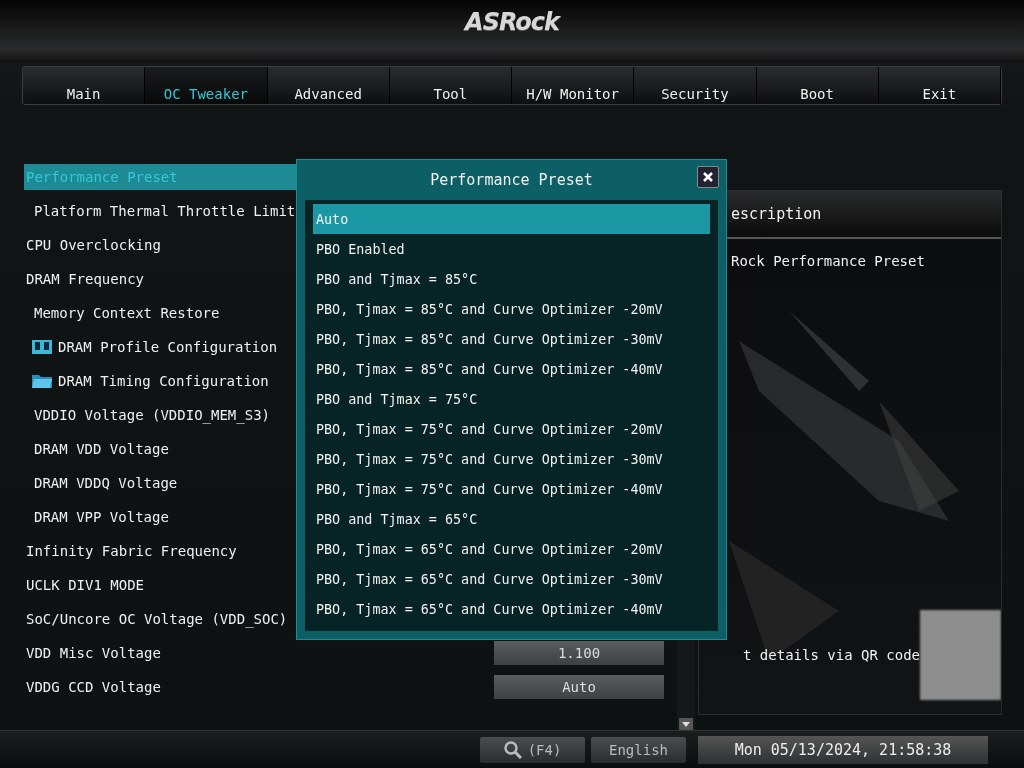  What do you see at coordinates (160, 381) in the screenshot?
I see `setting-item: DRAM Timing Configuration` at bounding box center [160, 381].